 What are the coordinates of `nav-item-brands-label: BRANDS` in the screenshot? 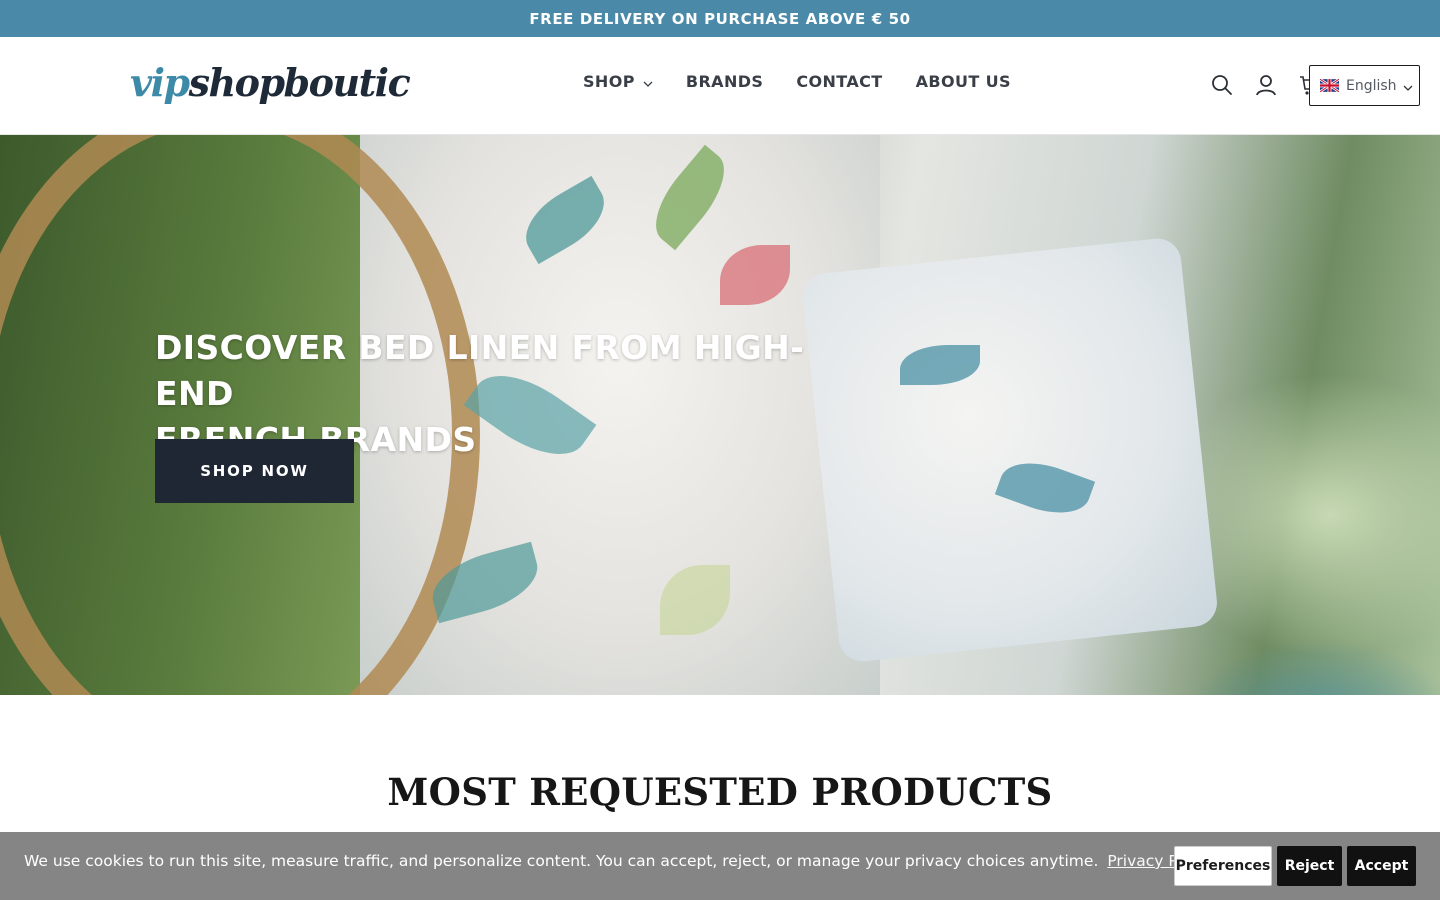 It's located at (724, 81).